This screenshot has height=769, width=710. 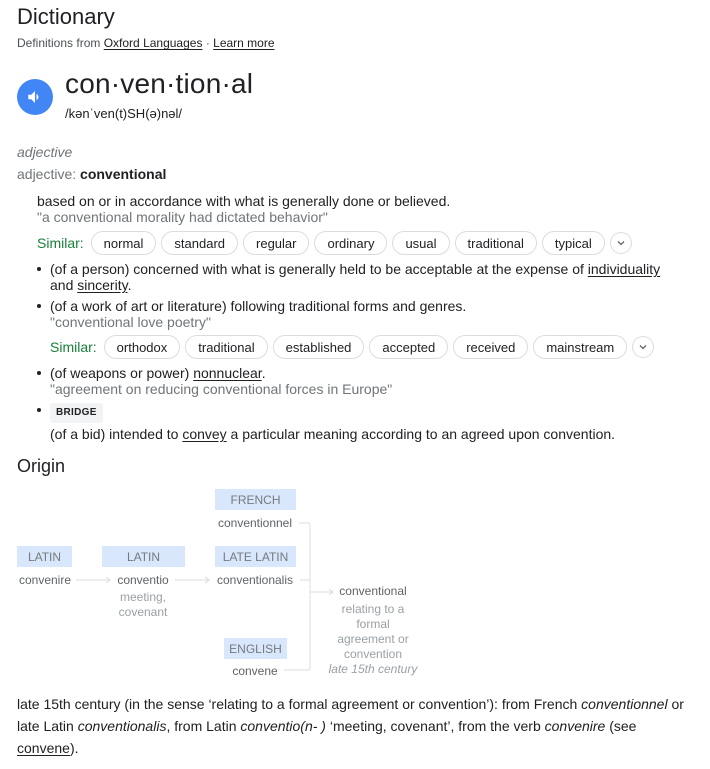 I want to click on etymology-word: convene, so click(x=255, y=671).